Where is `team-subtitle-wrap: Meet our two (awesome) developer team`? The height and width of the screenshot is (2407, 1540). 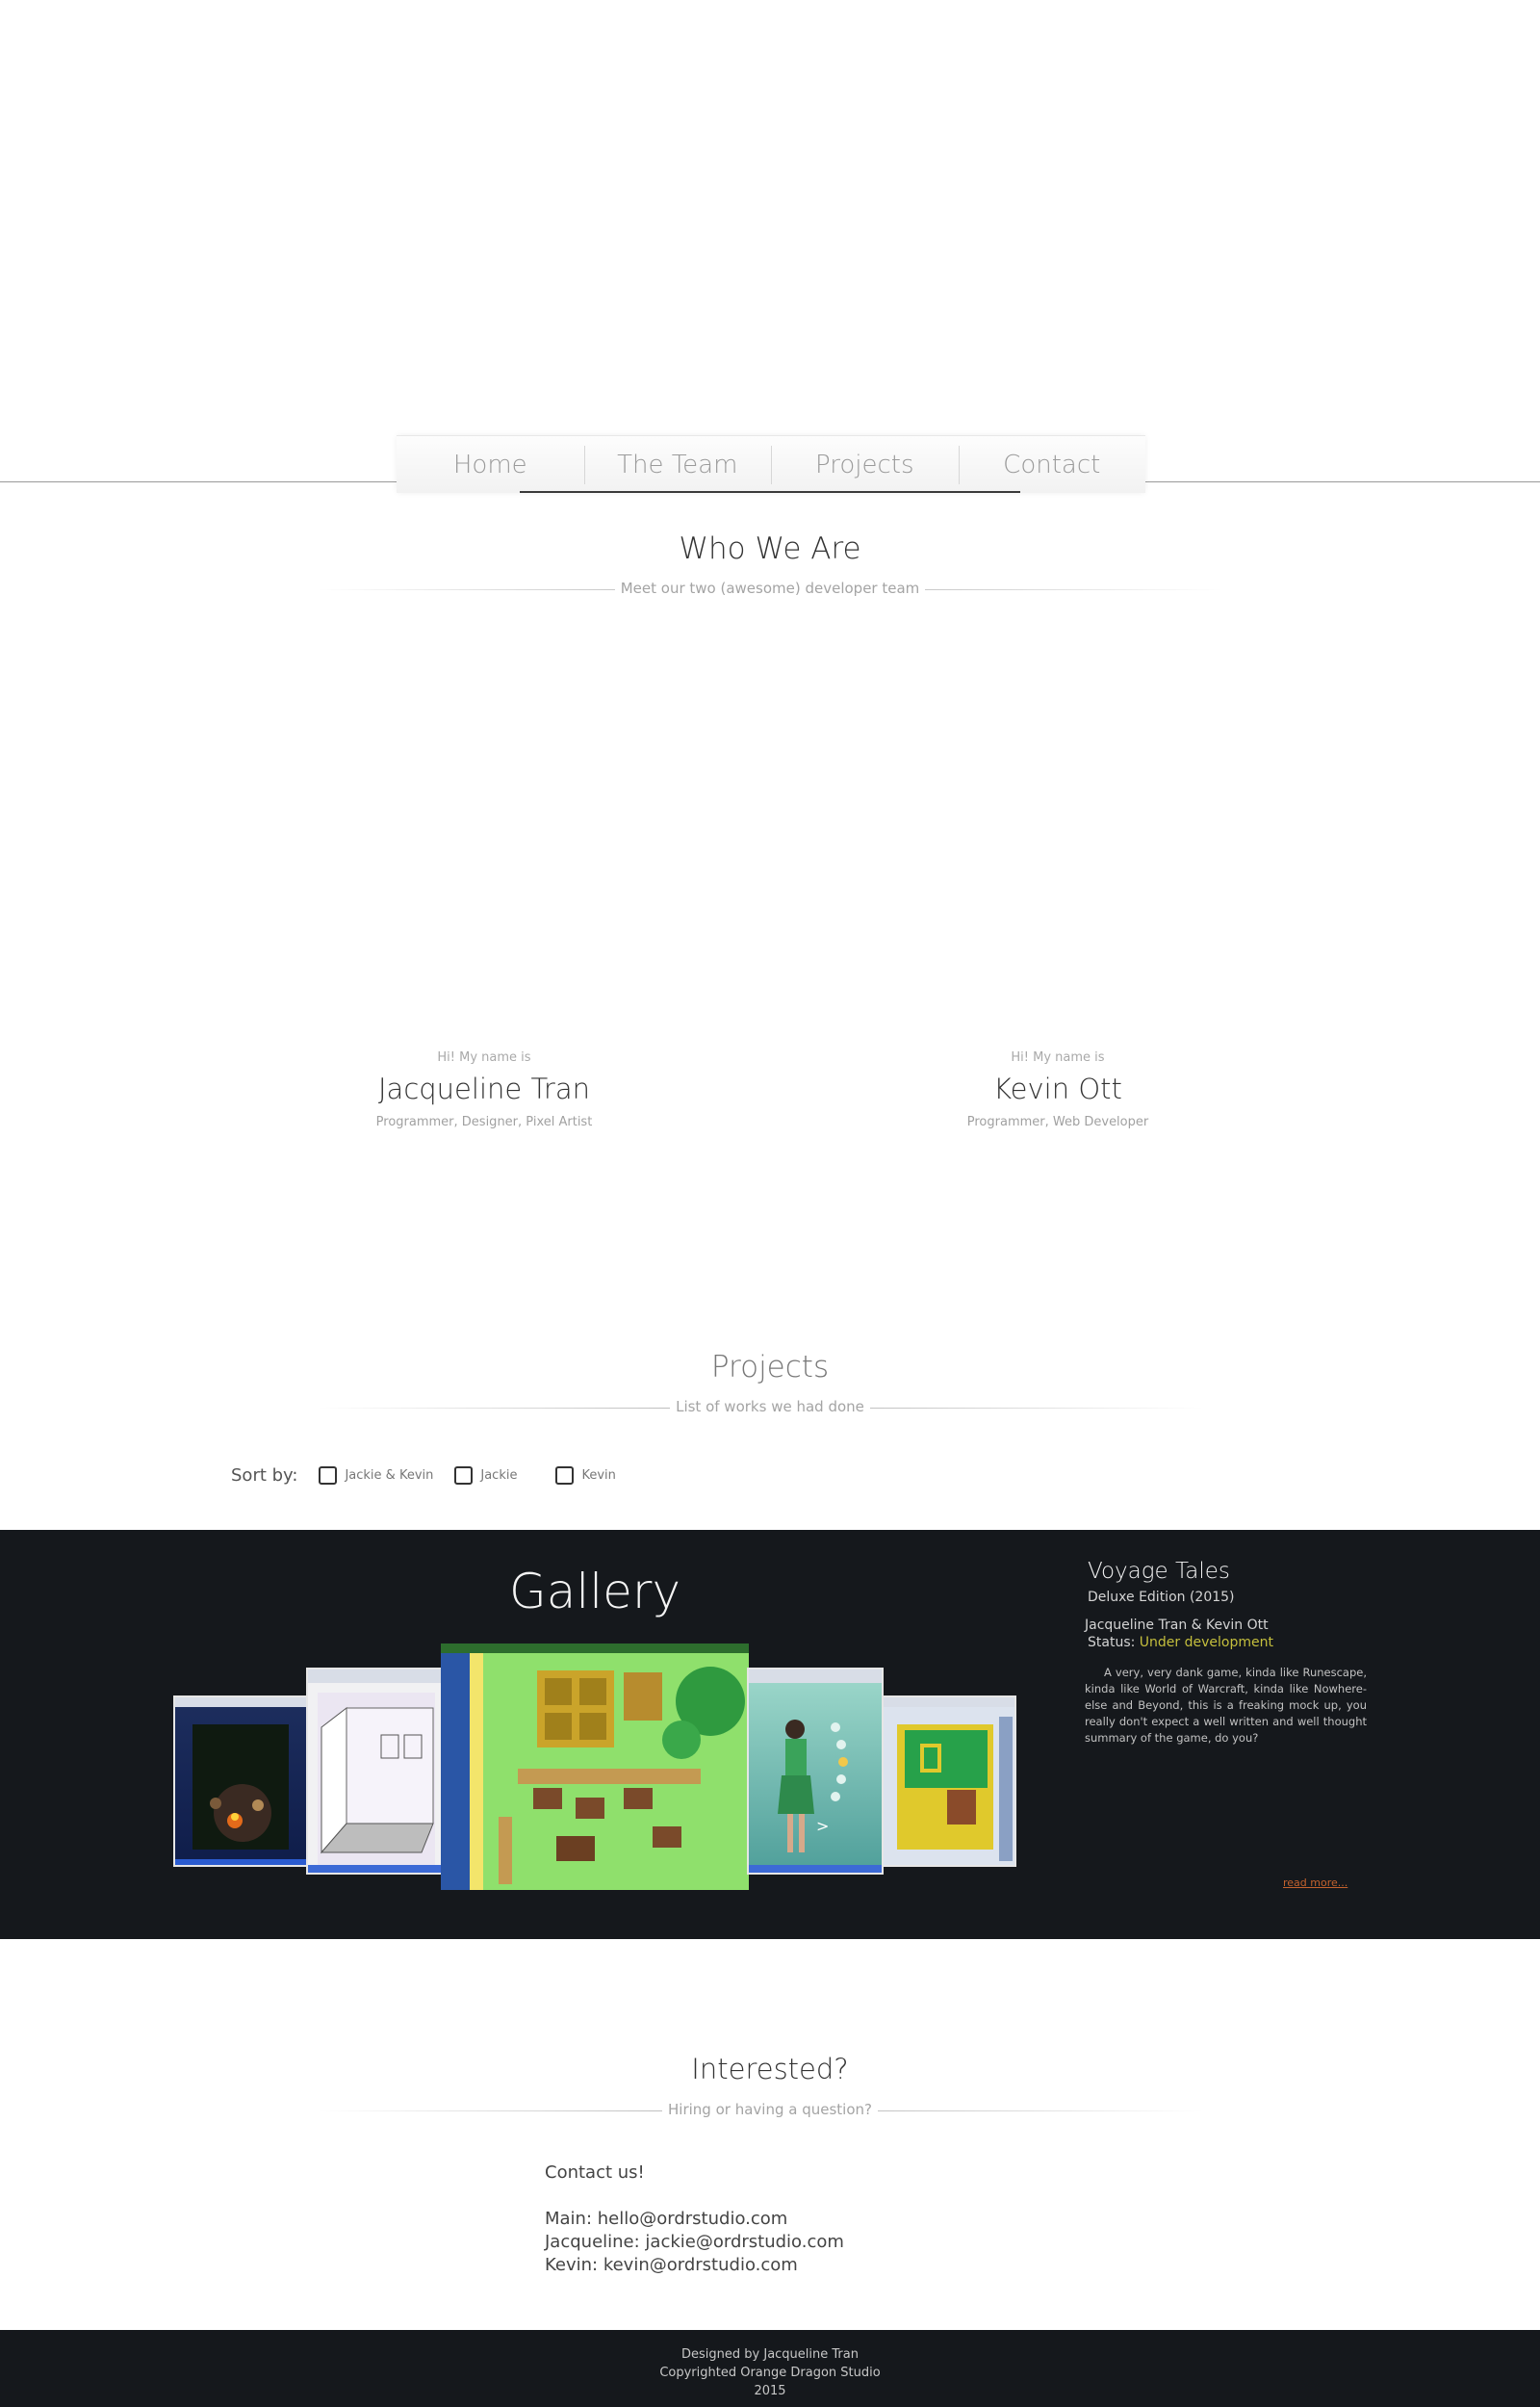 team-subtitle-wrap: Meet our two (awesome) developer team is located at coordinates (770, 588).